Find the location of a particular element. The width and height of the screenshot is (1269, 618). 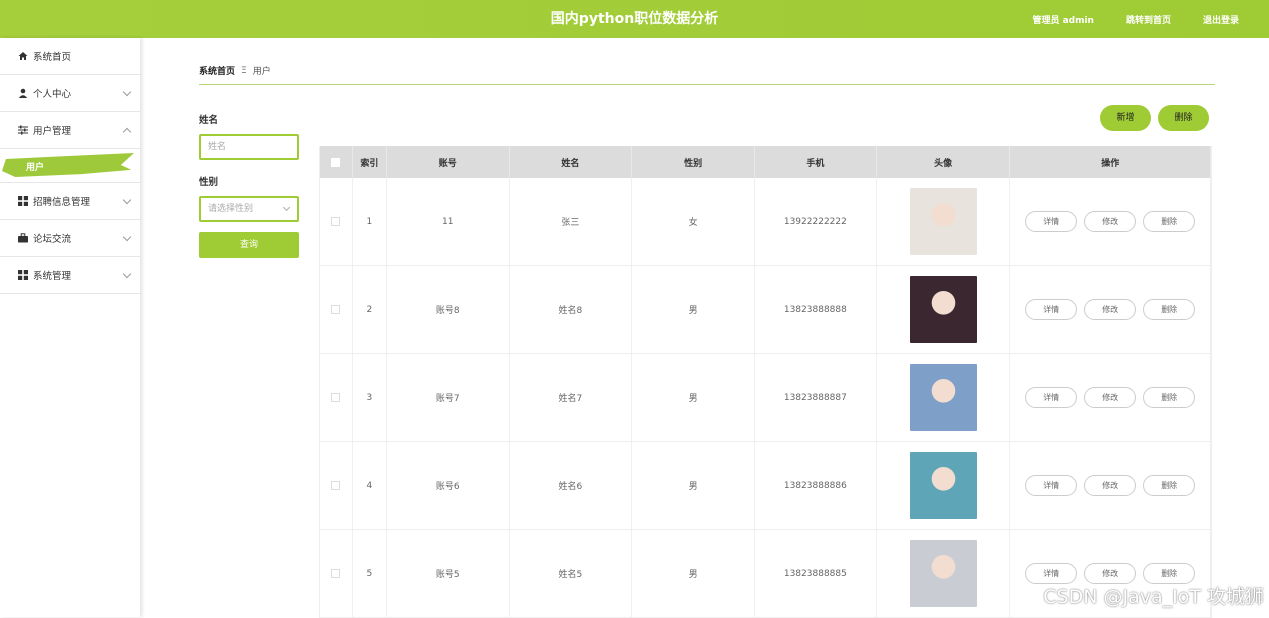

gender-select-placeholder: 请选择性别 is located at coordinates (230, 209).